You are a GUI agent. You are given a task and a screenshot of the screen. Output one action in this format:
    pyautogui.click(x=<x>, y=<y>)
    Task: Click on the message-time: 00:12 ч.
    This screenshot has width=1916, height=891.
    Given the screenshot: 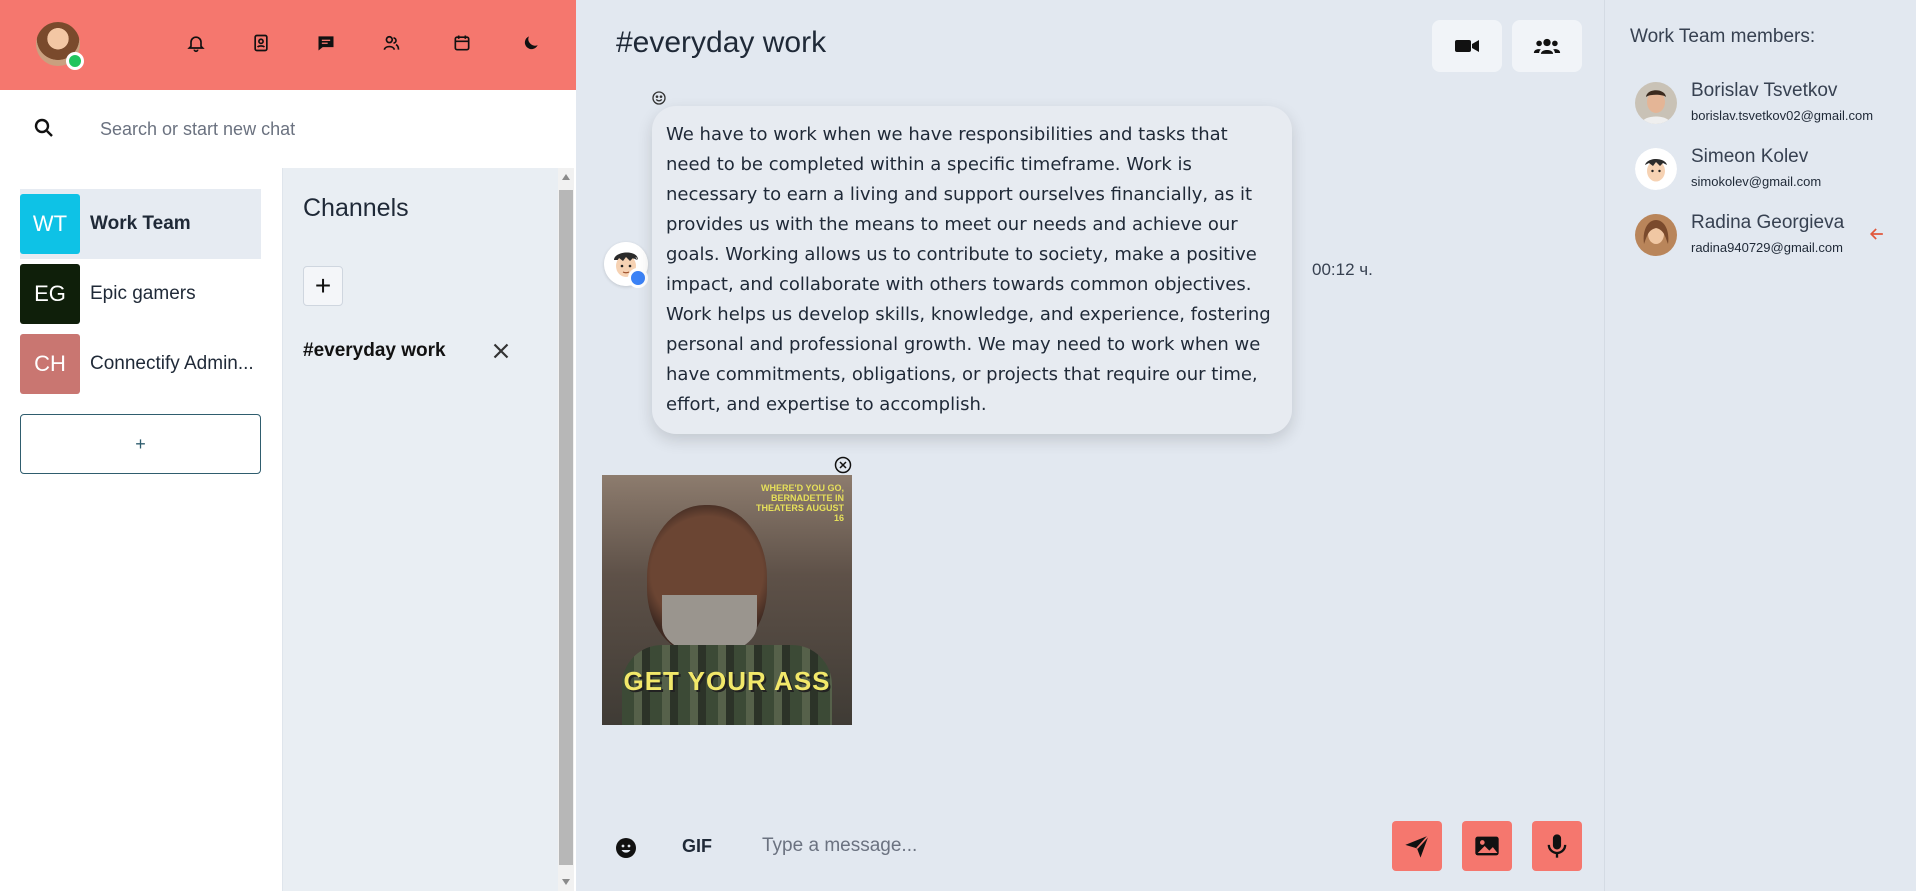 What is the action you would take?
    pyautogui.click(x=1342, y=269)
    